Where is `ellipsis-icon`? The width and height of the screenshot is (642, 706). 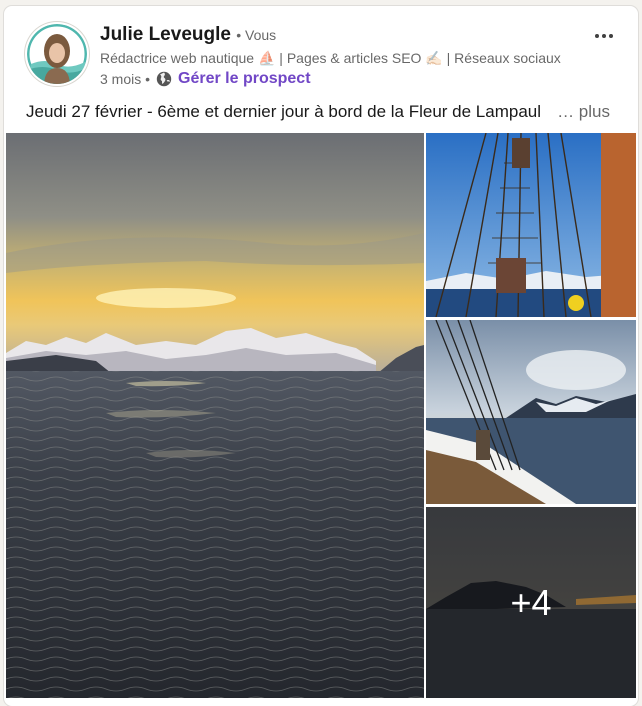
ellipsis-icon is located at coordinates (597, 36).